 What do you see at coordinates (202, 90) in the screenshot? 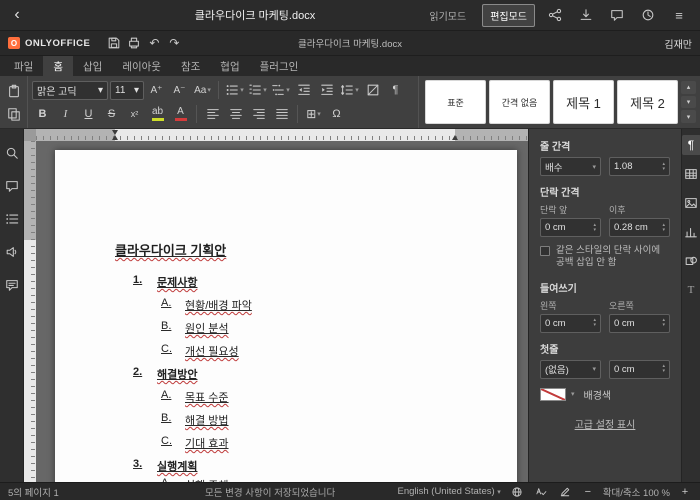
I see `change-case-button: Aa ▾` at bounding box center [202, 90].